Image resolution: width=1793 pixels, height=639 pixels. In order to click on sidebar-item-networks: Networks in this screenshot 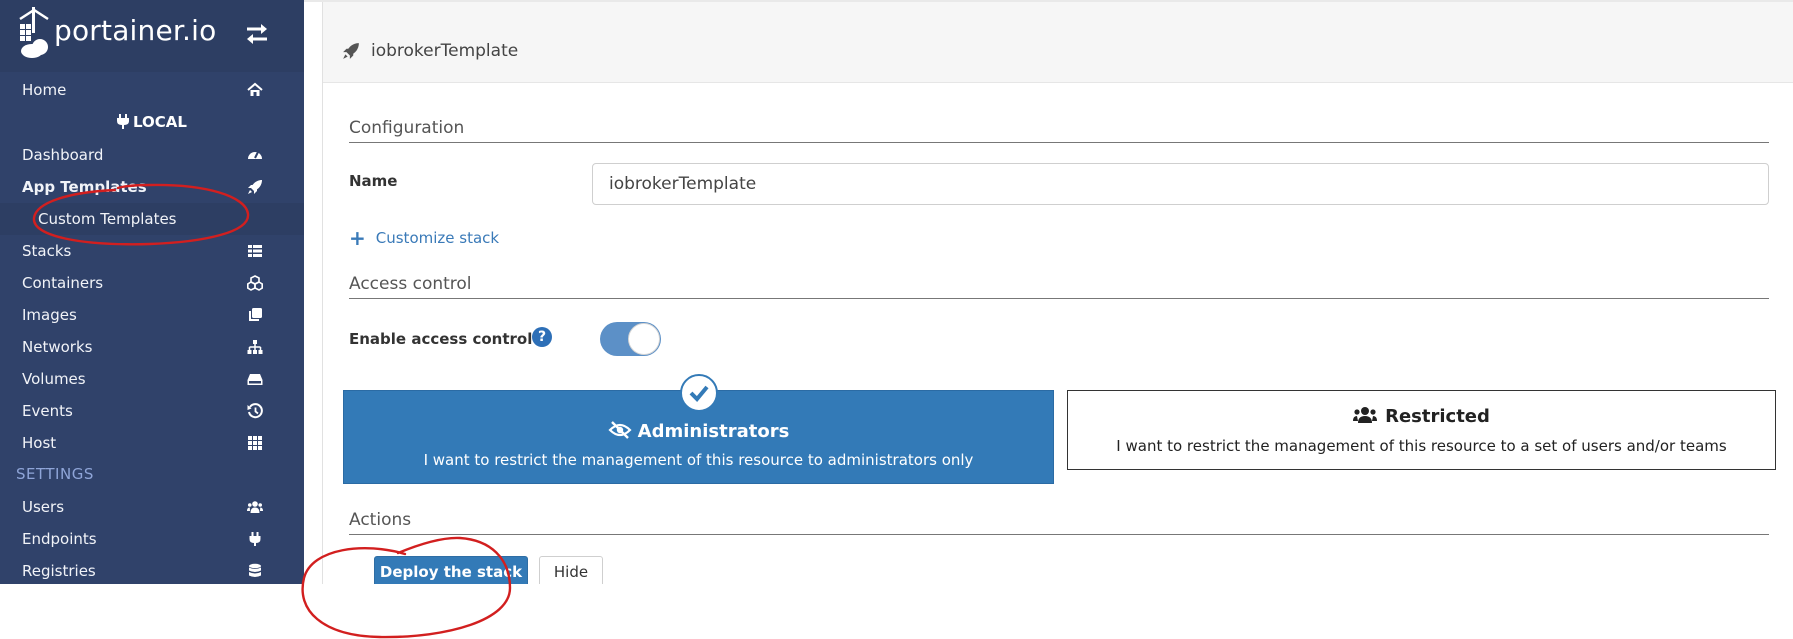, I will do `click(152, 347)`.